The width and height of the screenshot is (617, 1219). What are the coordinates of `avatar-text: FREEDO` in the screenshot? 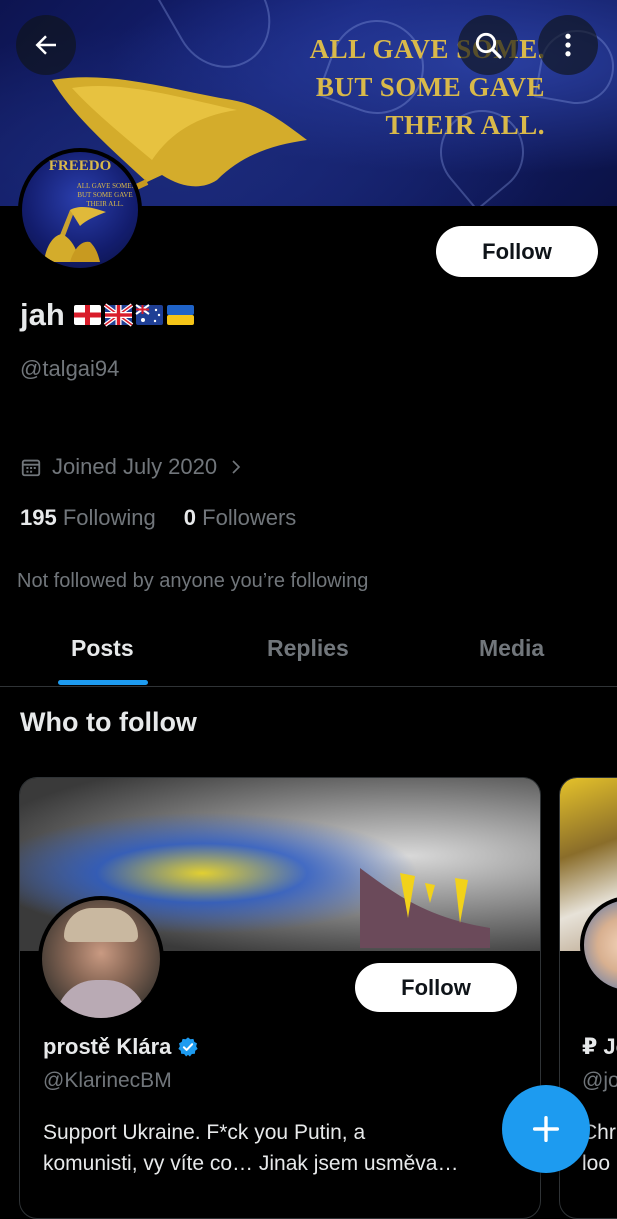 It's located at (80, 166).